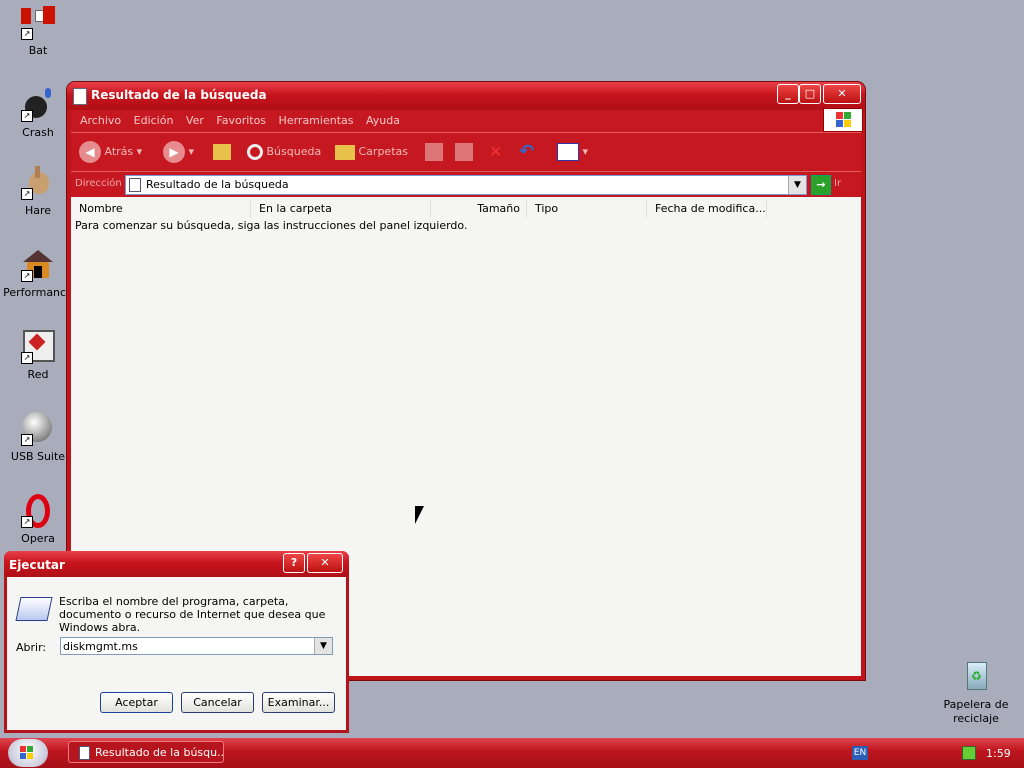  What do you see at coordinates (38, 456) in the screenshot?
I see `desktop-icon-label: USB Suite` at bounding box center [38, 456].